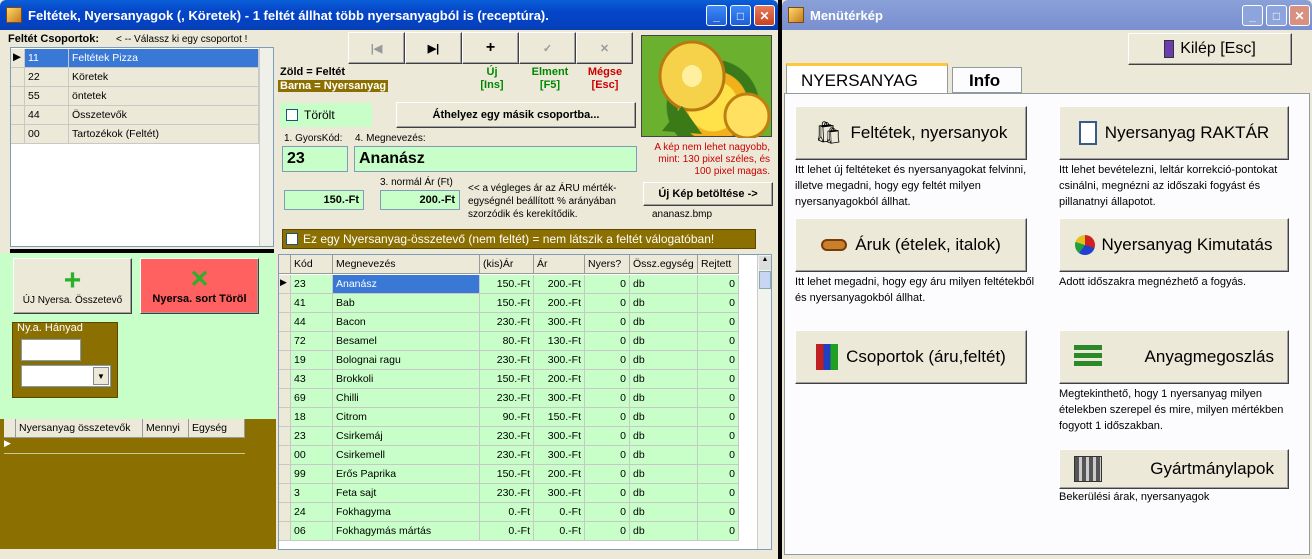  I want to click on sandwich-icon, so click(834, 245).